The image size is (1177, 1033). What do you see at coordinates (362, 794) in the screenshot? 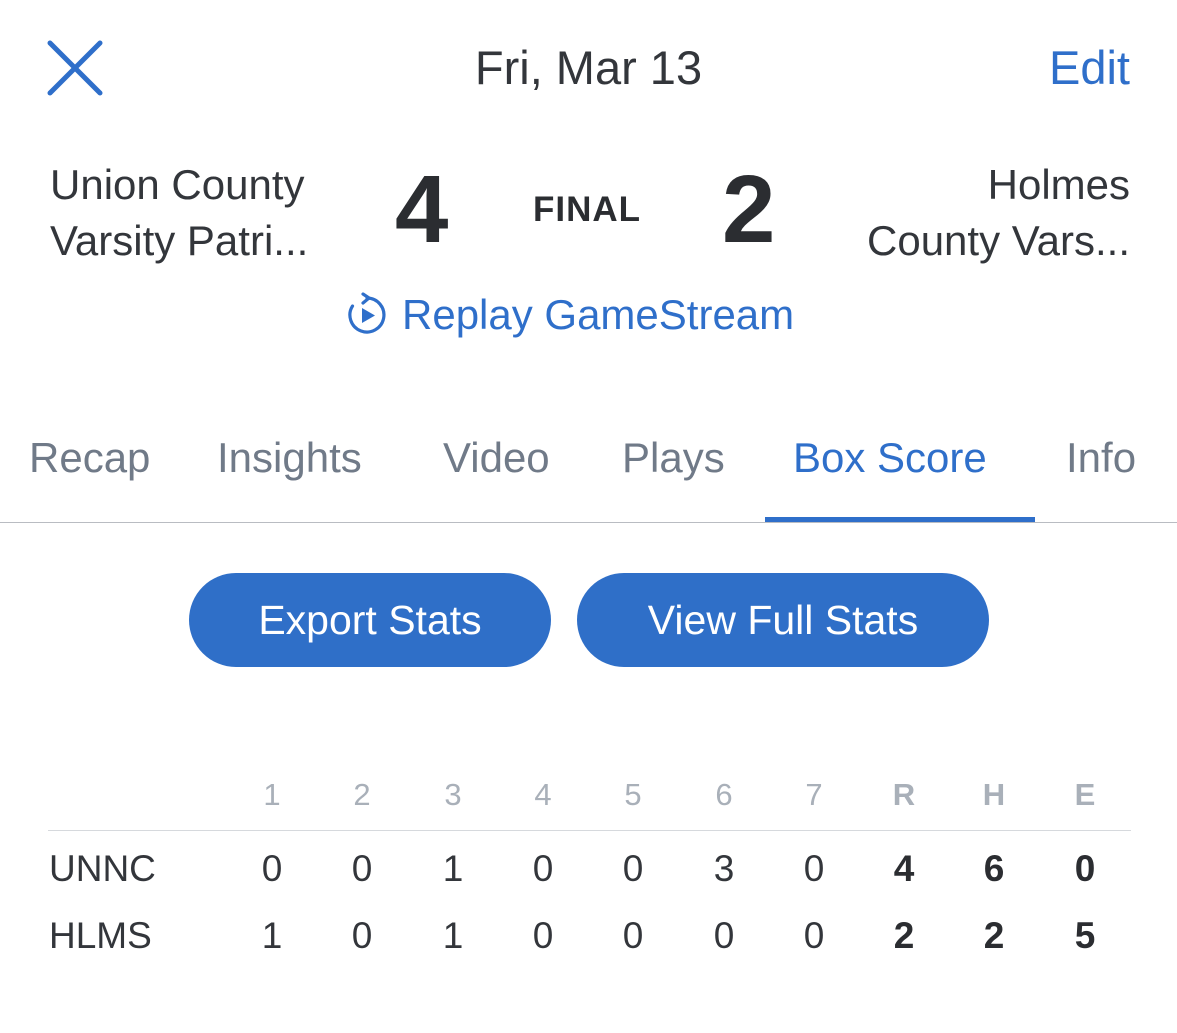
I see `inning-header: 2` at bounding box center [362, 794].